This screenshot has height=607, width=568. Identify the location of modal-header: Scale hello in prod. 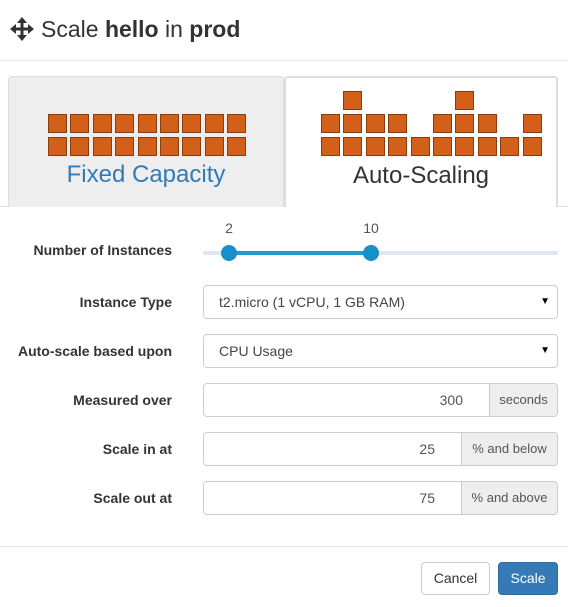
(284, 30).